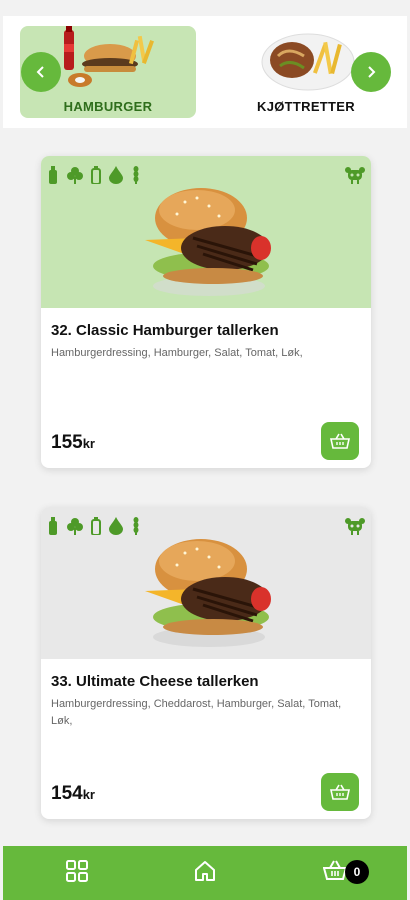 The image size is (410, 900). I want to click on nav-menu-button, so click(77, 873).